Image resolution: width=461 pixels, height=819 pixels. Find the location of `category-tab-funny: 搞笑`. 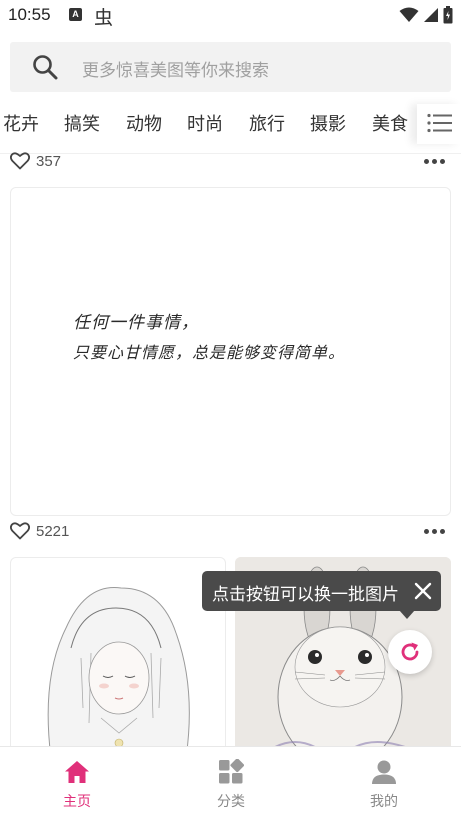

category-tab-funny: 搞笑 is located at coordinates (82, 123).